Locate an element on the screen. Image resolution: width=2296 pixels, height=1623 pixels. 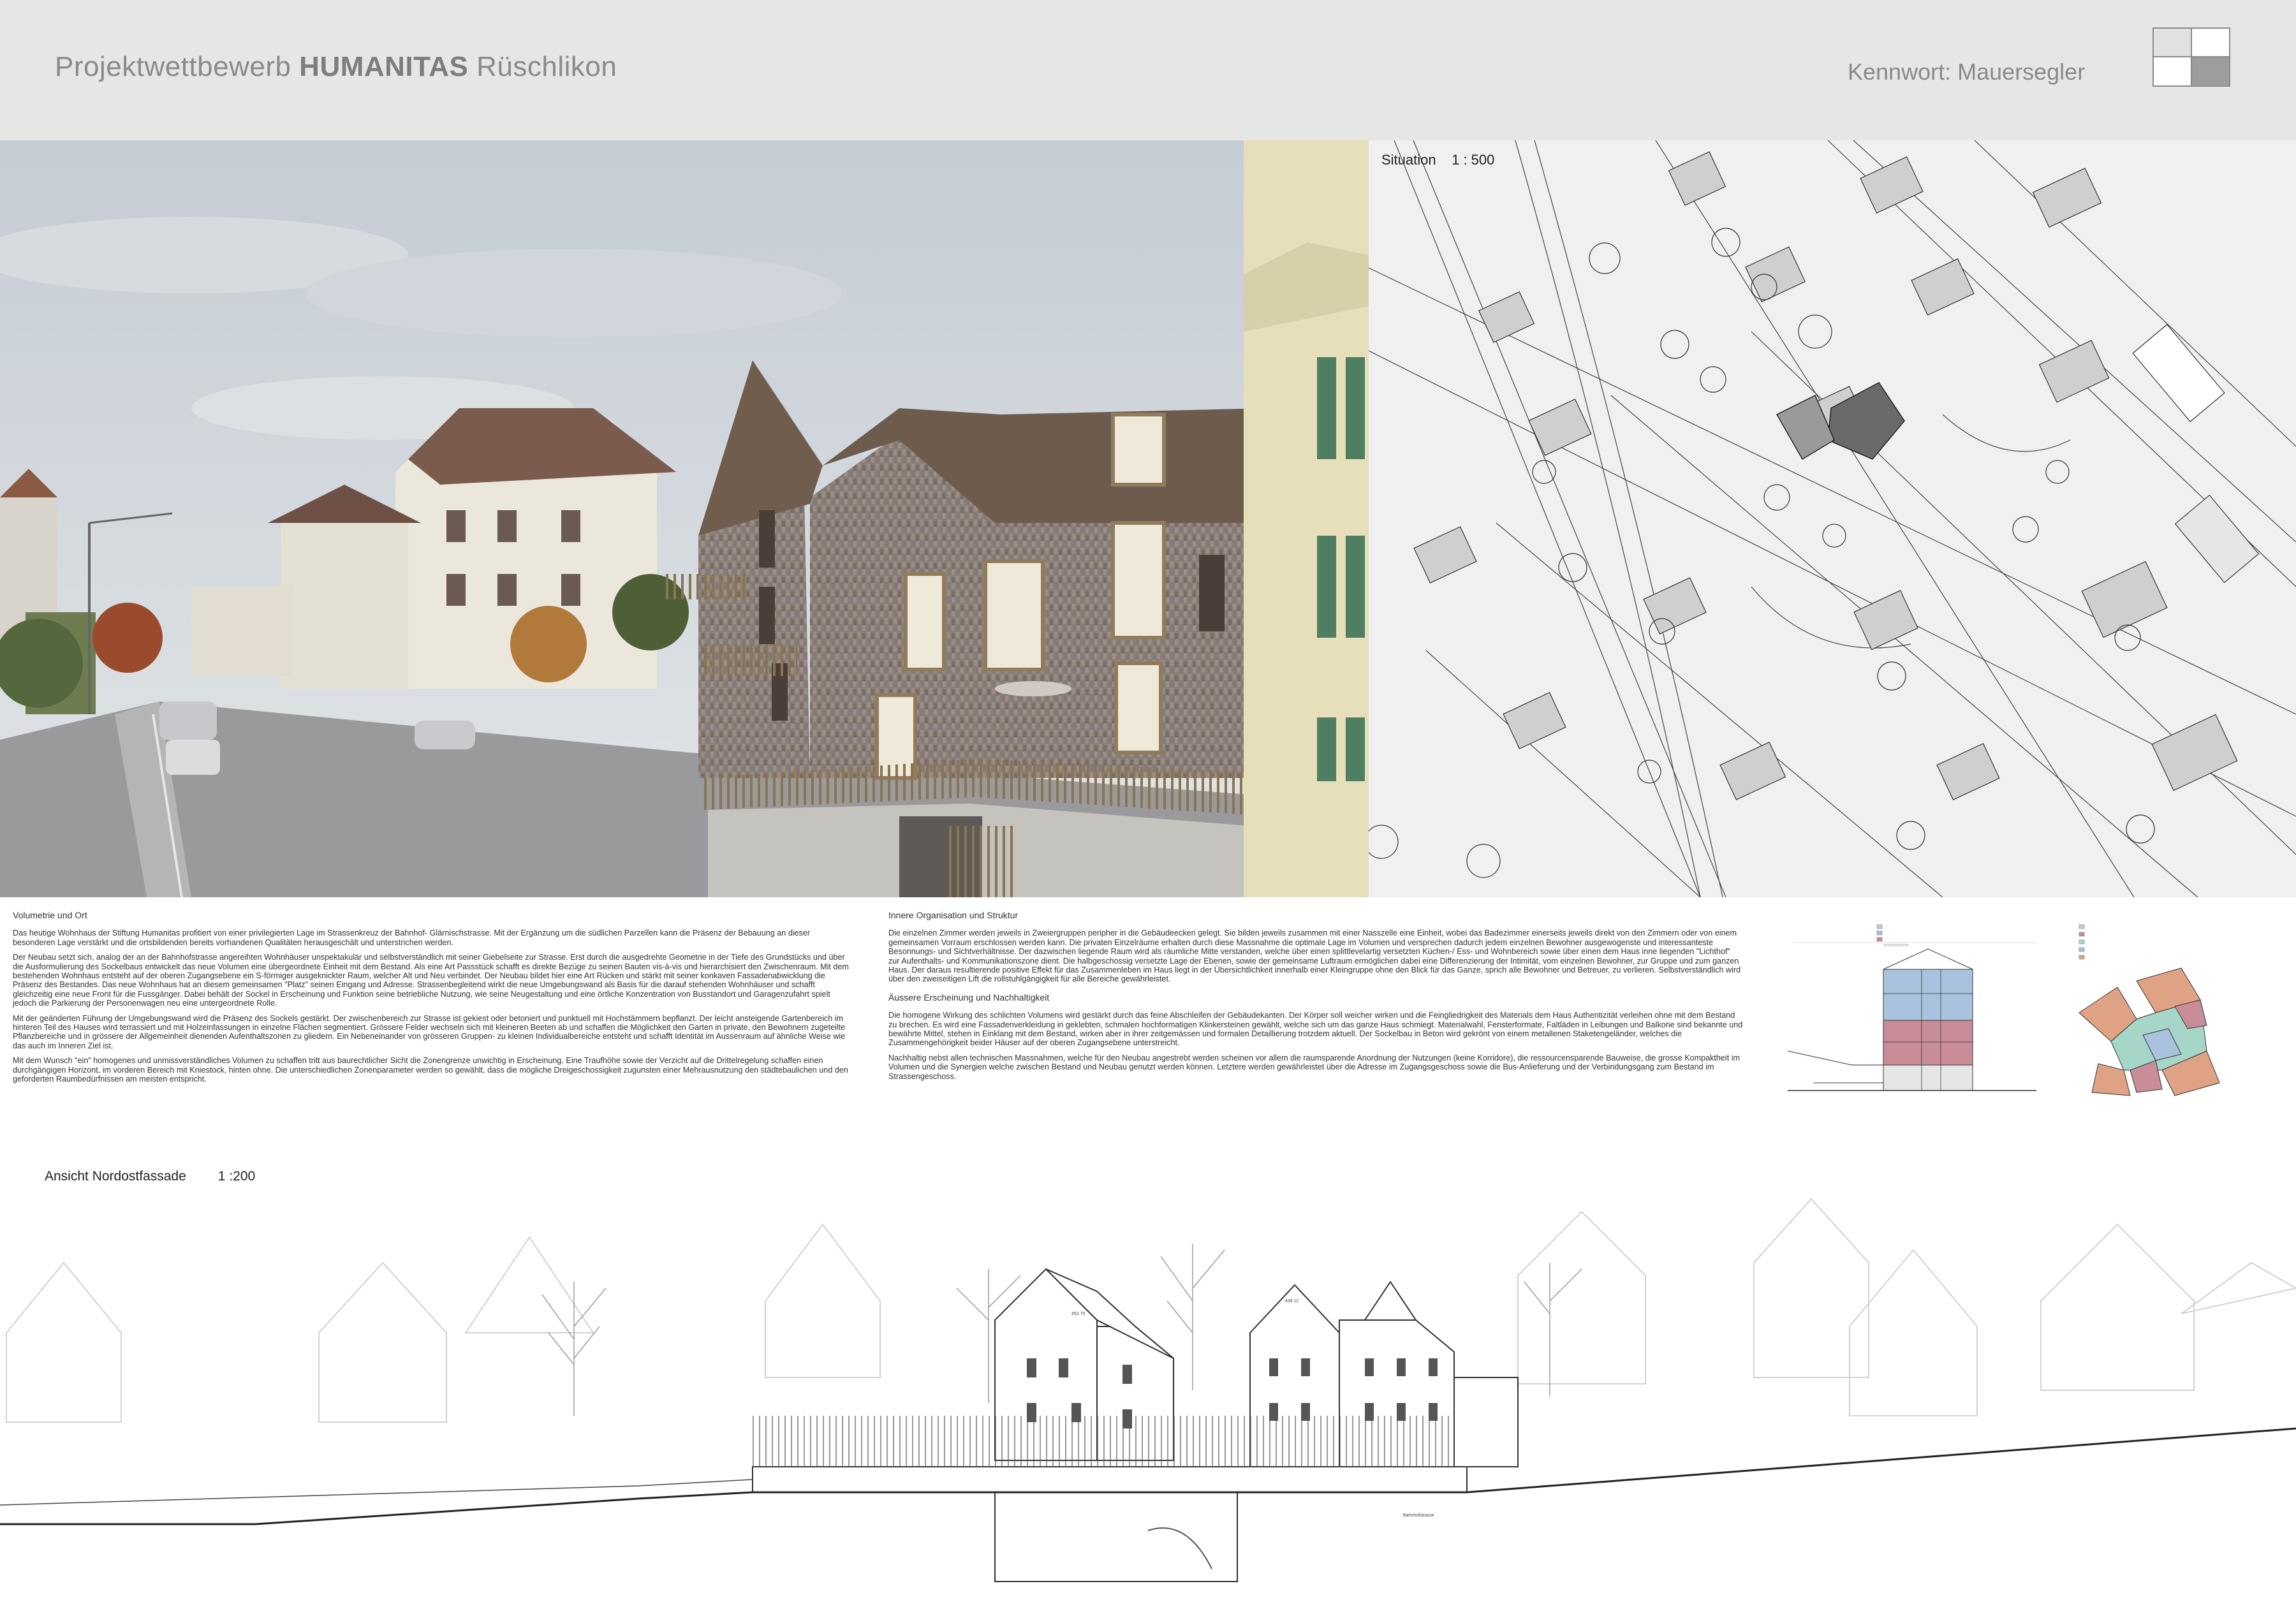
grid-logo is located at coordinates (2191, 57).